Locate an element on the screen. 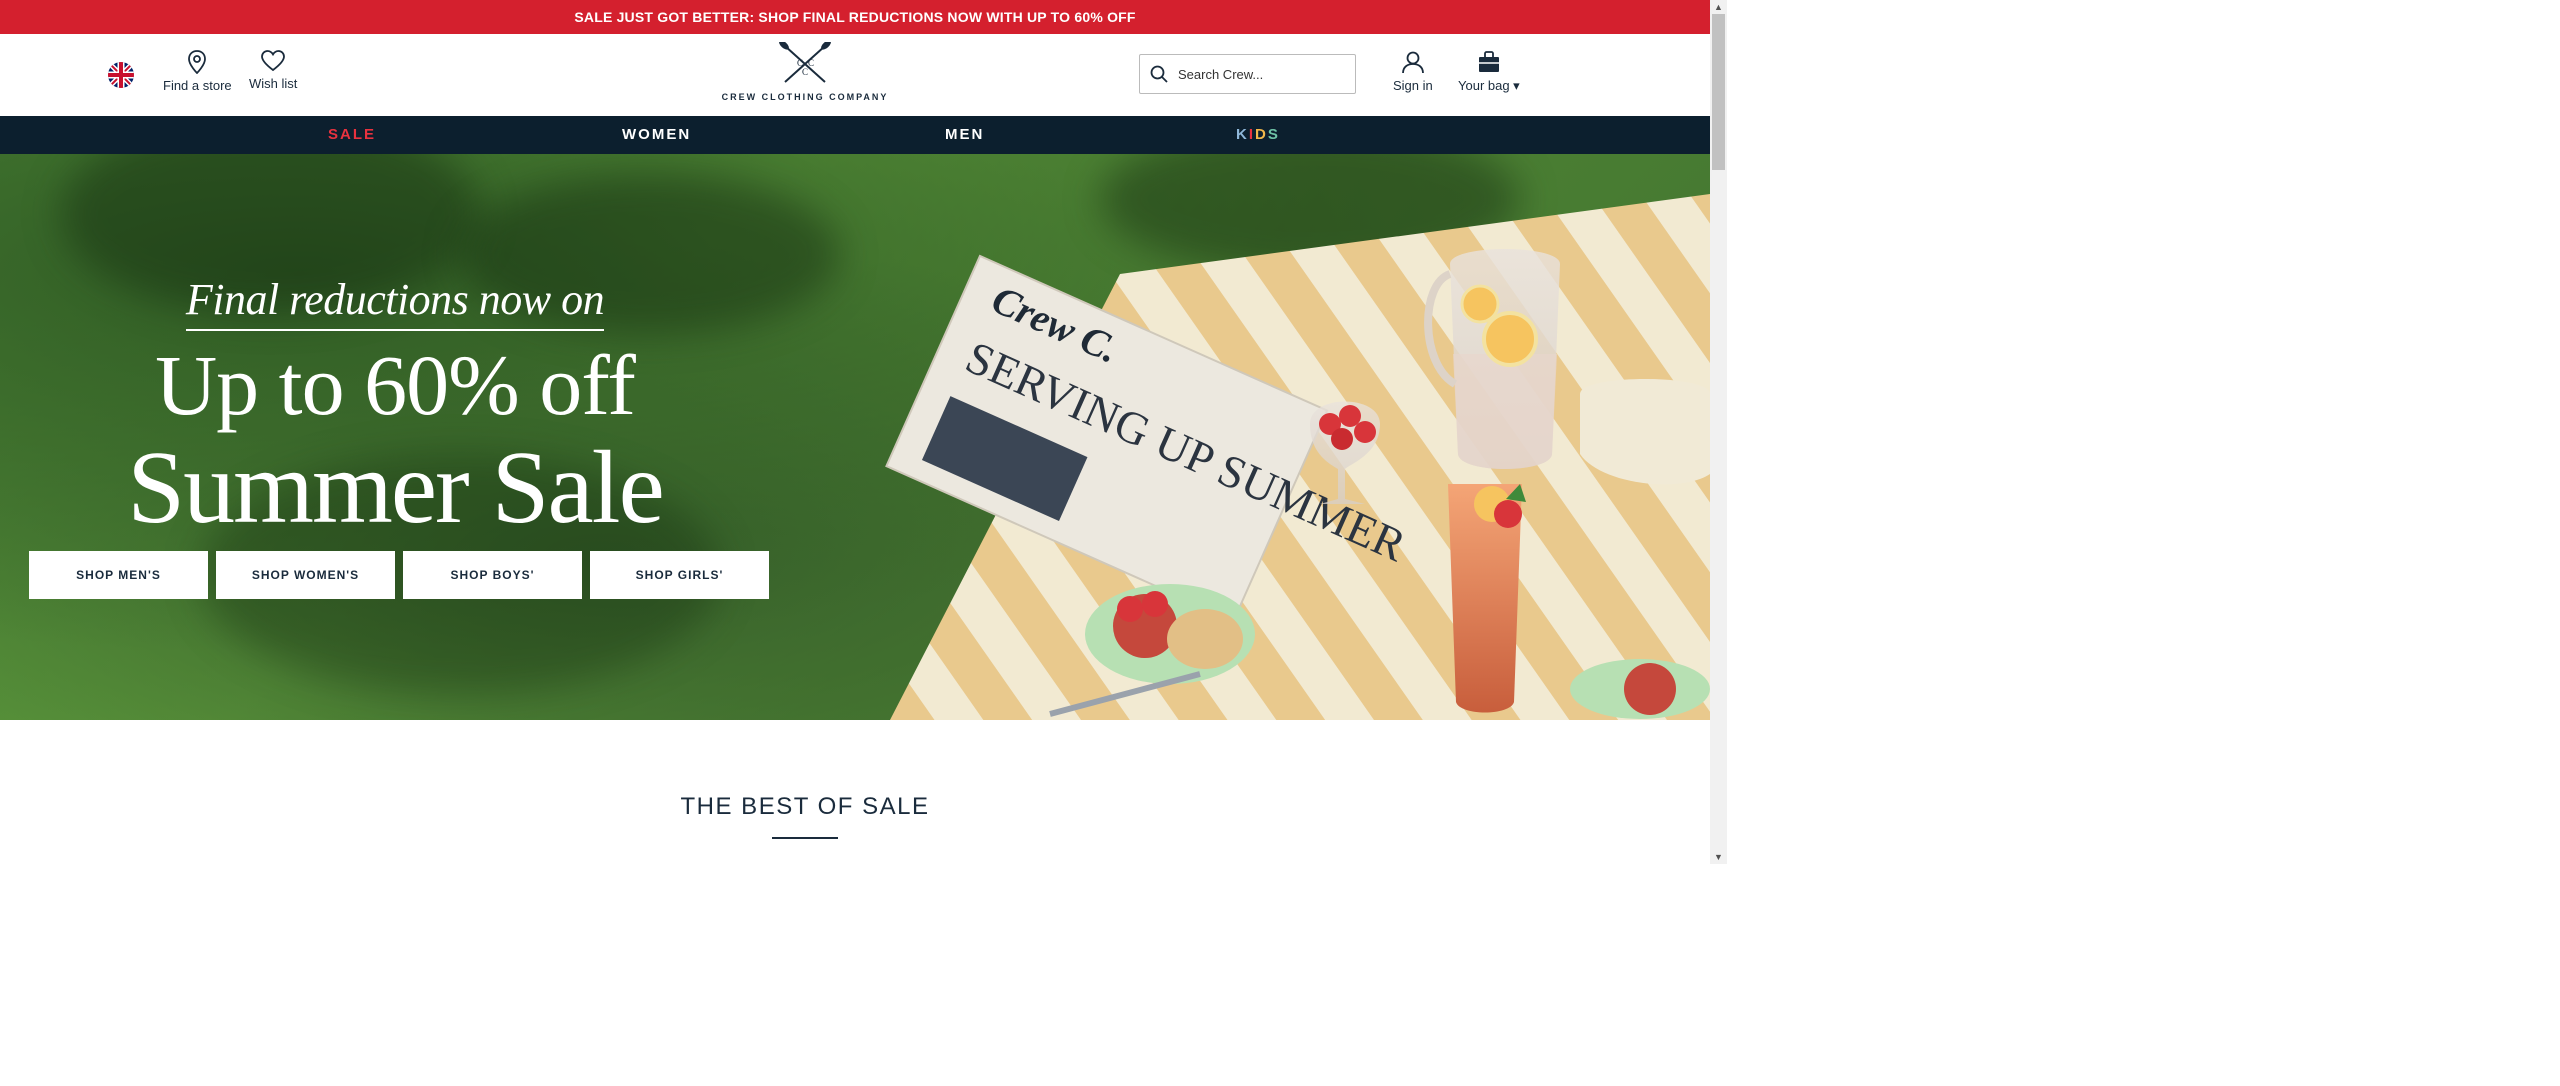 The image size is (2560, 1086). crossed-oars-logo-icon: C C C is located at coordinates (805, 62).